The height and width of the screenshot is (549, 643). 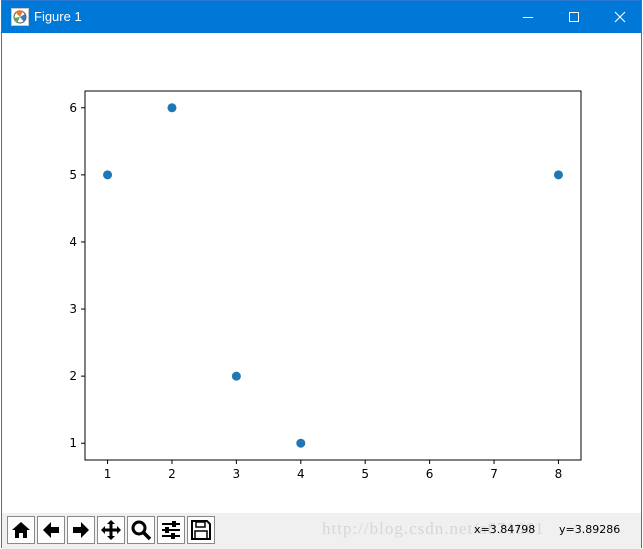 I want to click on y-tick-label: 5, so click(x=73, y=175).